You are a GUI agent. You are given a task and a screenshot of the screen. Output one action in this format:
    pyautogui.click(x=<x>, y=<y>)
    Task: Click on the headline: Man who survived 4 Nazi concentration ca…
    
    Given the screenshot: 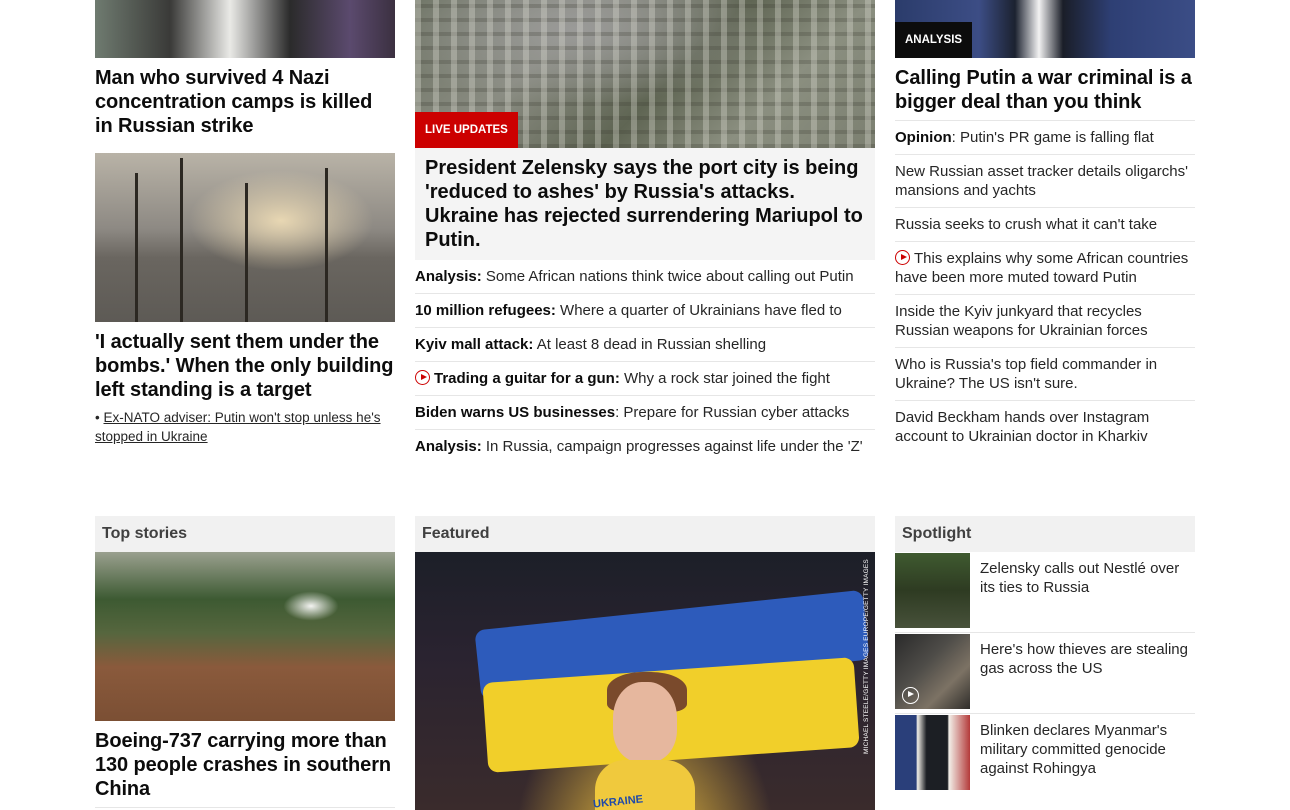 What is the action you would take?
    pyautogui.click(x=245, y=102)
    